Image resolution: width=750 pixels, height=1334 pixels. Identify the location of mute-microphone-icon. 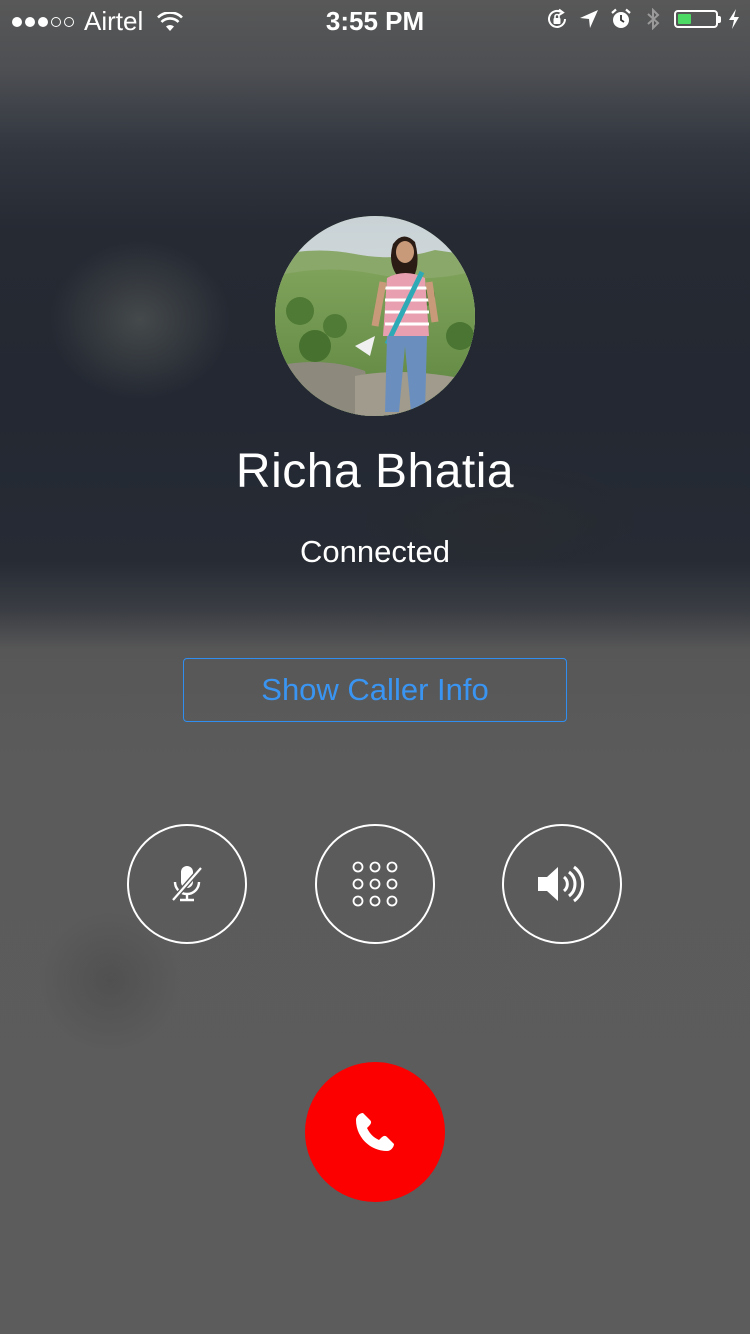
(187, 884).